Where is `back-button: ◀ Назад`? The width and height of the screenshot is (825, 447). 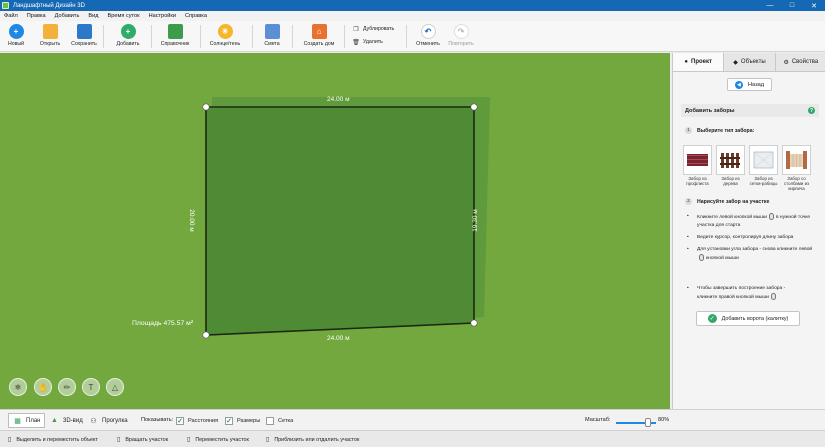
back-button: ◀ Назад is located at coordinates (749, 84).